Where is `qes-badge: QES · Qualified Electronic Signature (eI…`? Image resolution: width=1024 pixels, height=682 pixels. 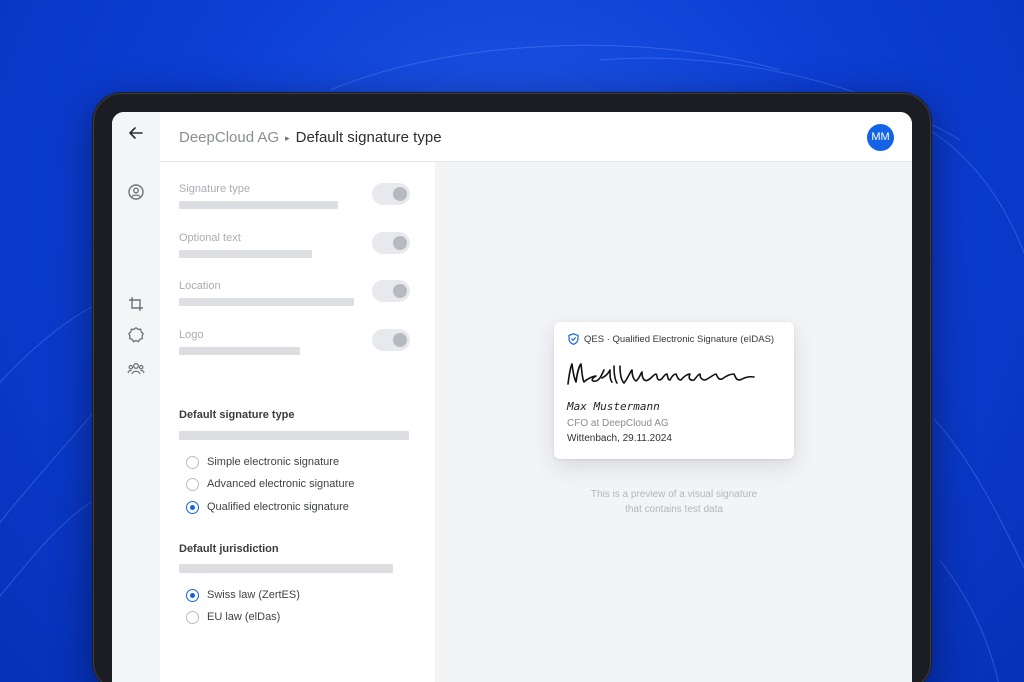
qes-badge: QES · Qualified Electronic Signature (eI… is located at coordinates (671, 339).